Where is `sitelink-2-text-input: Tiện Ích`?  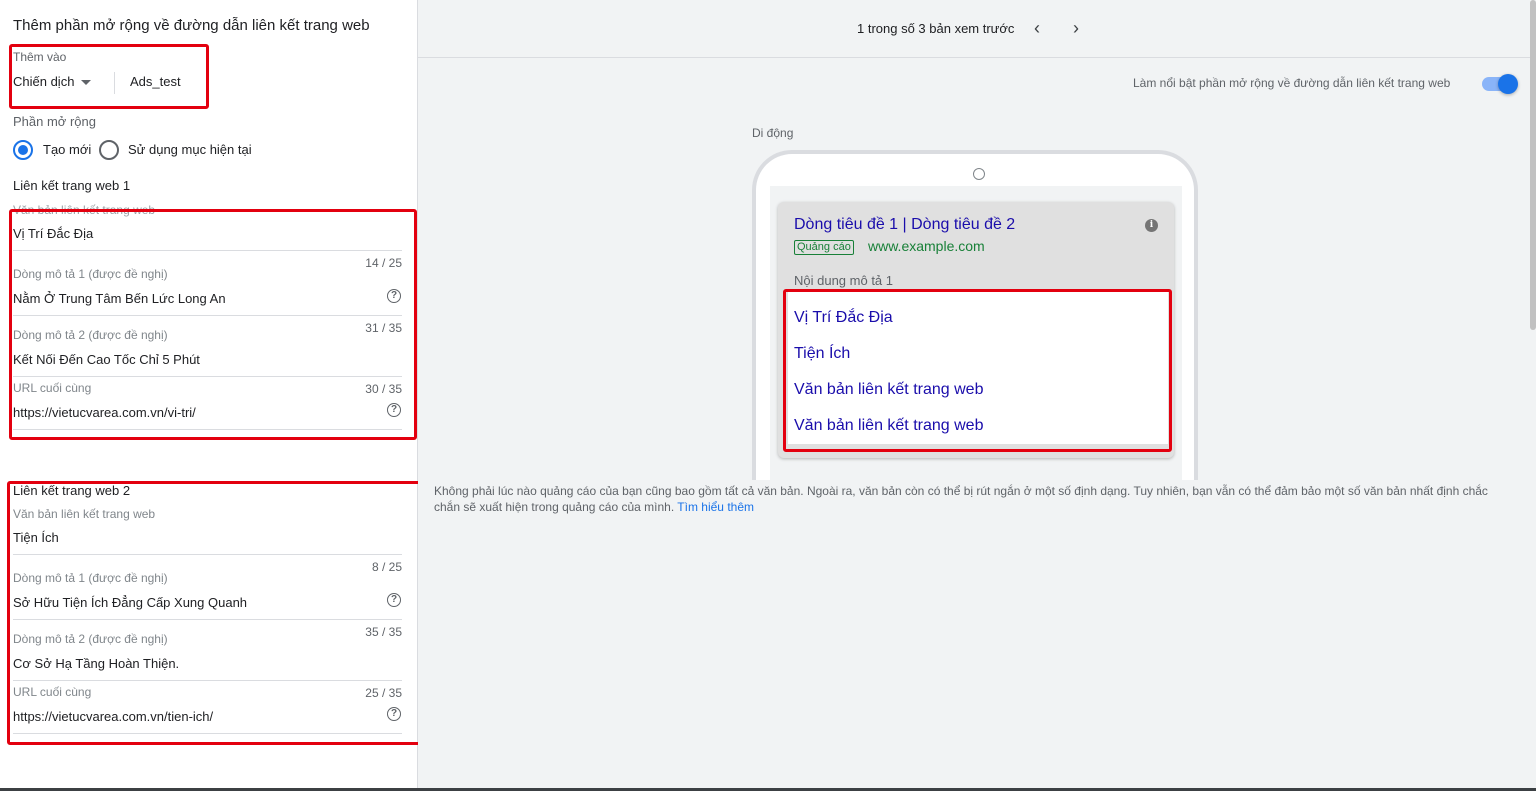
sitelink-2-text-input: Tiện Ích is located at coordinates (36, 537).